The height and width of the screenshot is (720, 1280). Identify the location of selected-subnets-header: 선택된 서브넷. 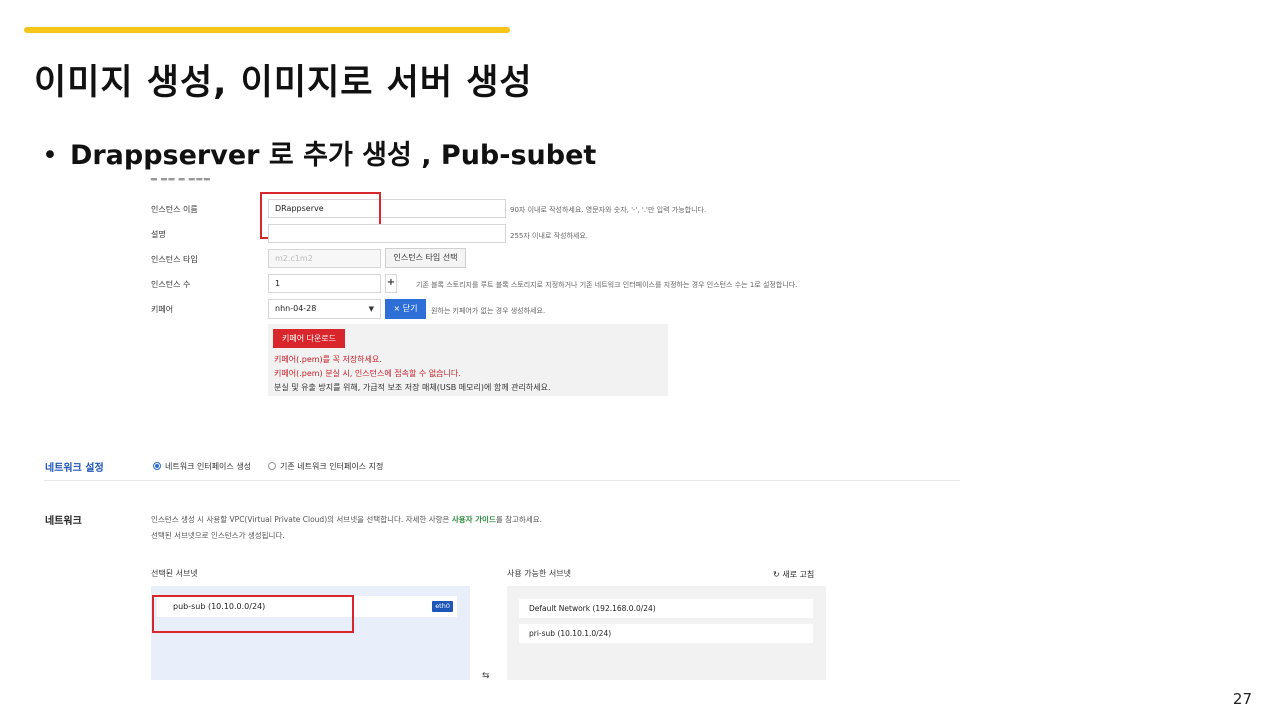
(174, 573).